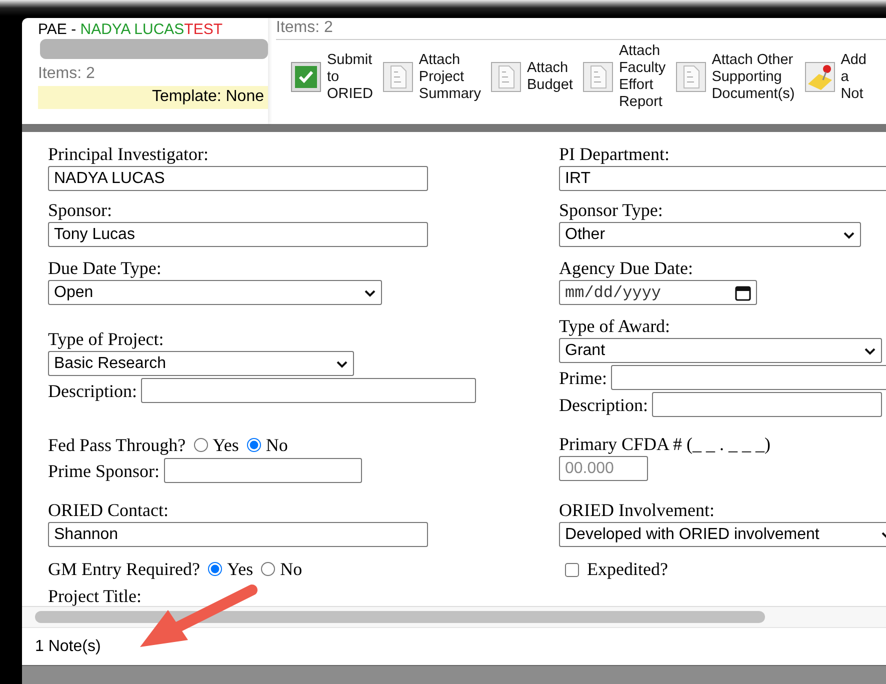  I want to click on field-label: Prime:, so click(583, 378).